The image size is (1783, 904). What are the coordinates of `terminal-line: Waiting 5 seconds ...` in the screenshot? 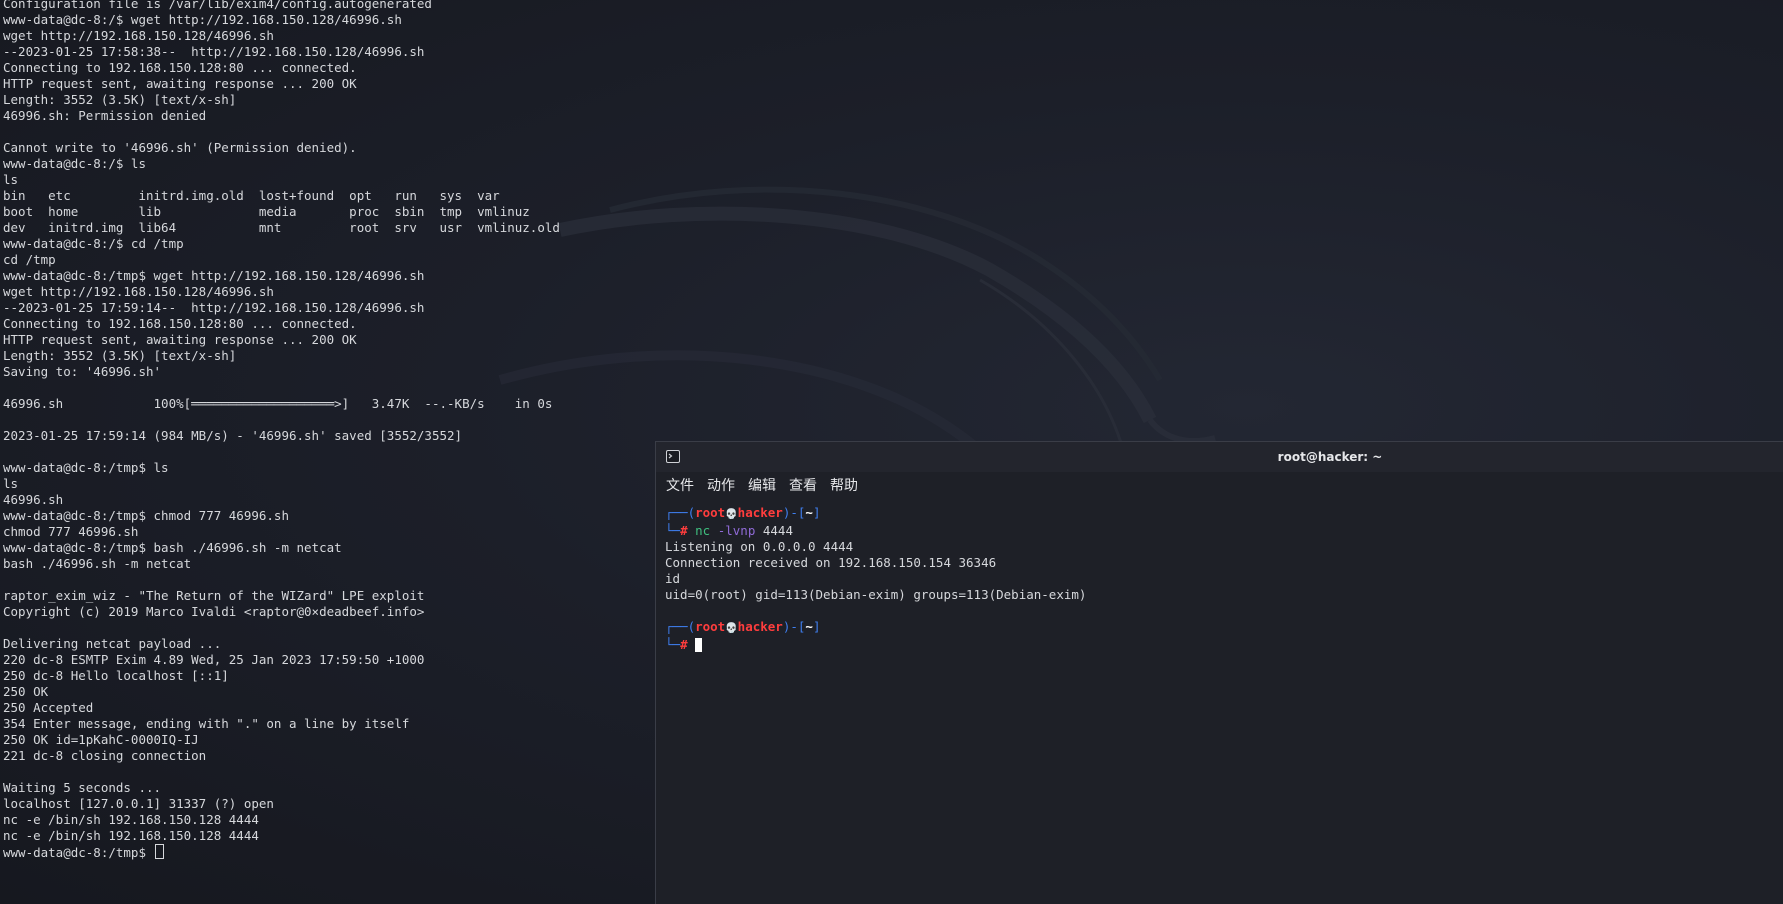 It's located at (82, 787).